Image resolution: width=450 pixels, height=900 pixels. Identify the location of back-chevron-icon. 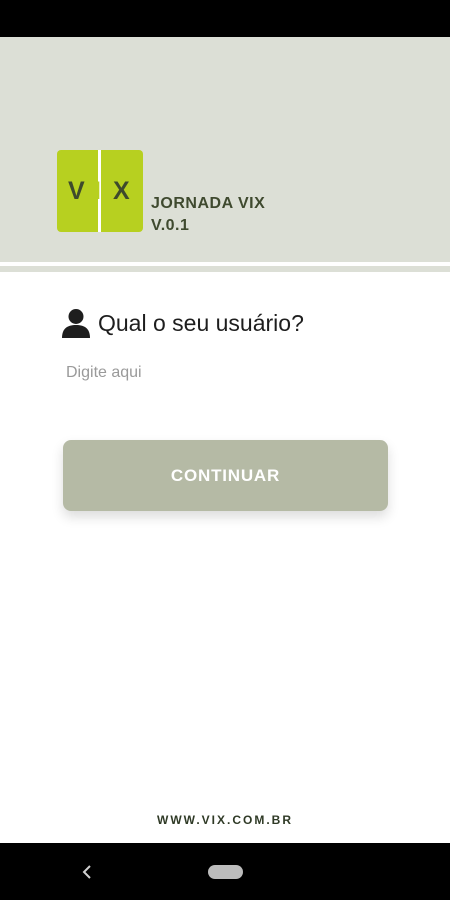
(87, 872).